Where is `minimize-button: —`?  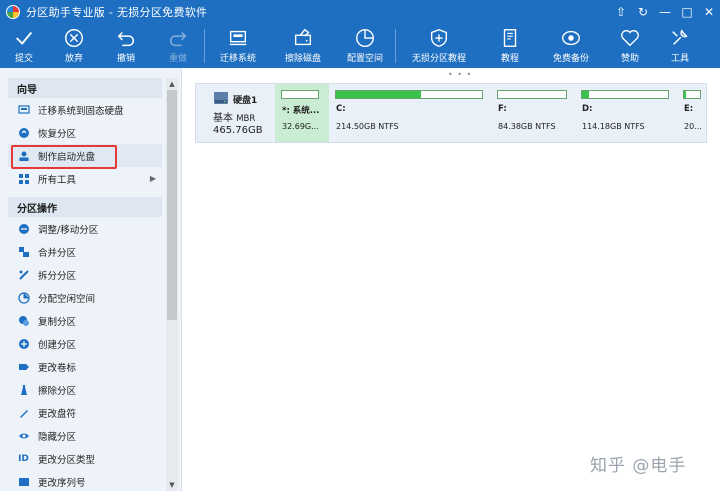 minimize-button: — is located at coordinates (665, 12).